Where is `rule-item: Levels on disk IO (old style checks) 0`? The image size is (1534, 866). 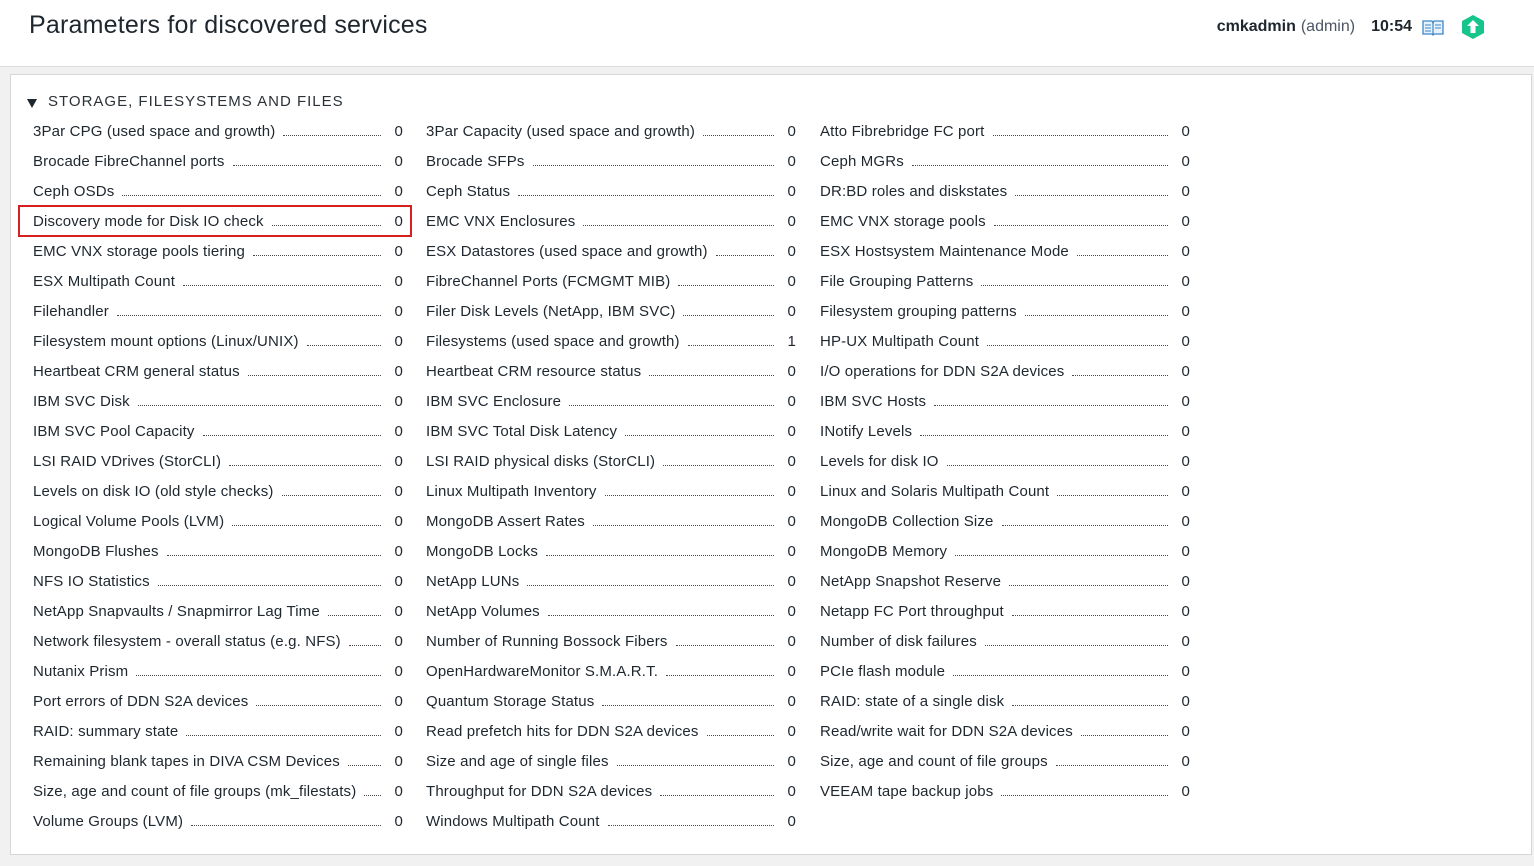 rule-item: Levels on disk IO (old style checks) 0 is located at coordinates (218, 491).